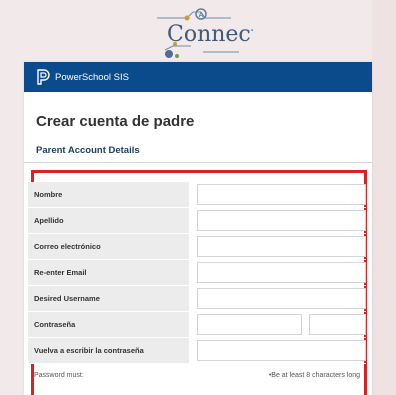  Describe the element at coordinates (108, 324) in the screenshot. I see `field-label: Contraseña` at that location.